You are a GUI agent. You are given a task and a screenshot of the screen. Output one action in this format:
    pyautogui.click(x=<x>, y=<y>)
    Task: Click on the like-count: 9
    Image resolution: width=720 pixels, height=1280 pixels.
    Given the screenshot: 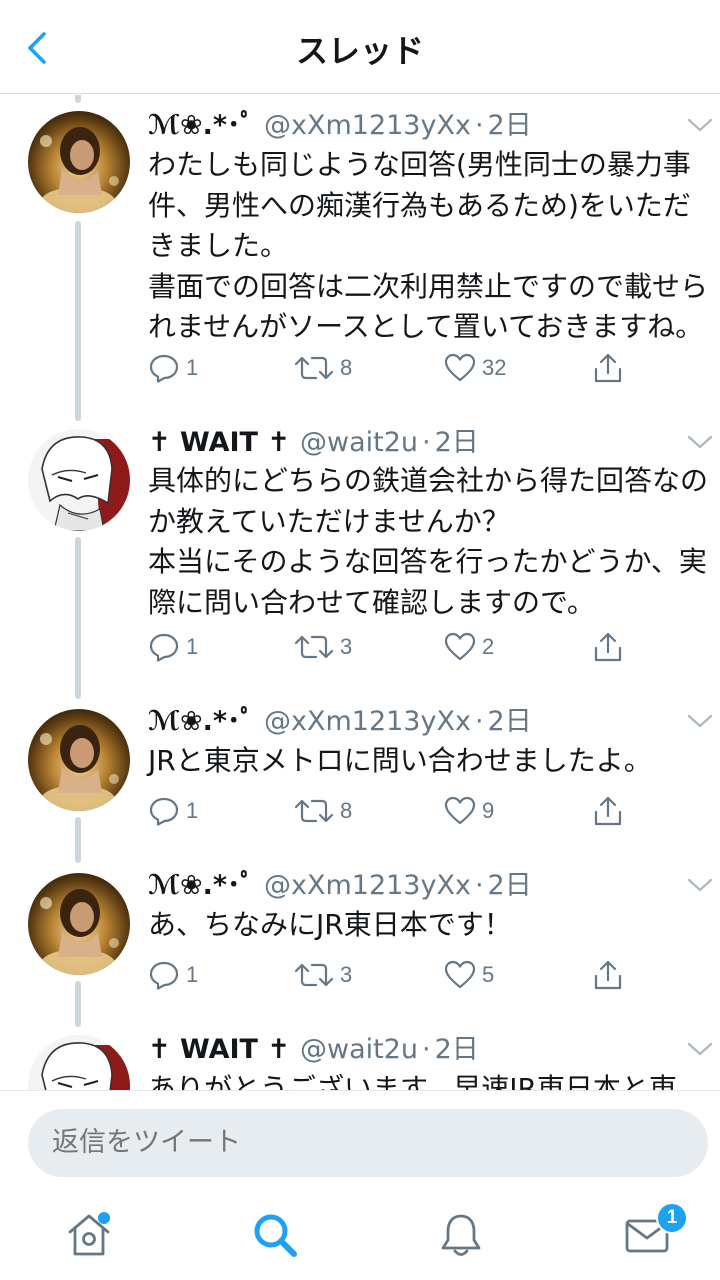 What is the action you would take?
    pyautogui.click(x=488, y=810)
    